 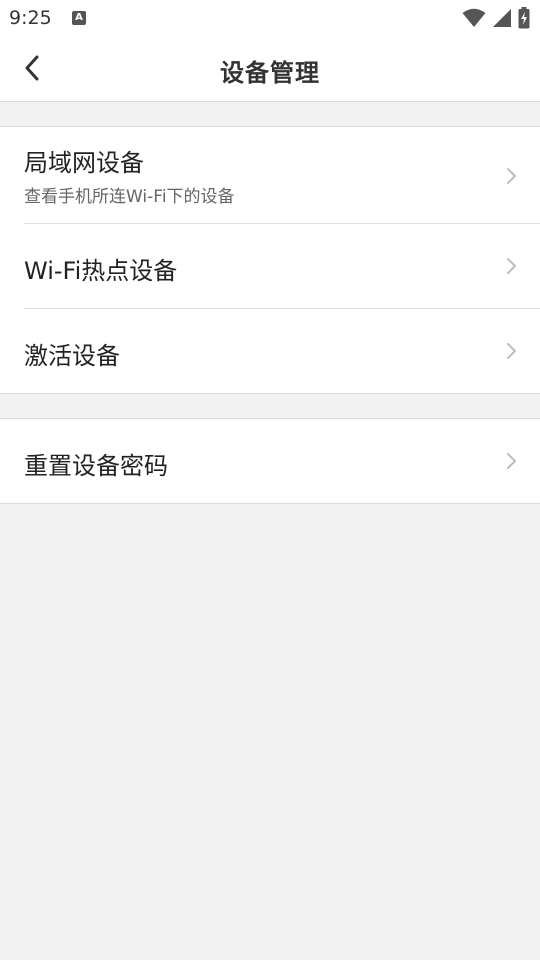 What do you see at coordinates (30, 18) in the screenshot?
I see `status-time: 9:25` at bounding box center [30, 18].